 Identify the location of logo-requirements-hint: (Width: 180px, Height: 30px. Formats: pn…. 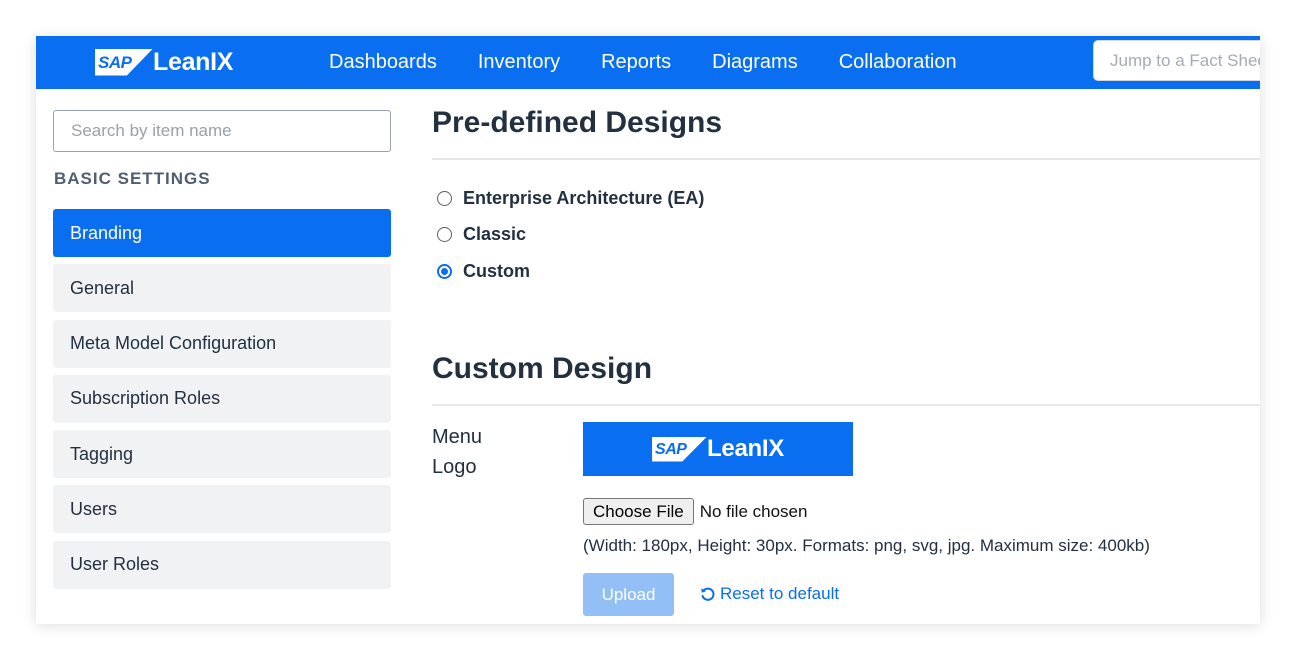
(866, 545).